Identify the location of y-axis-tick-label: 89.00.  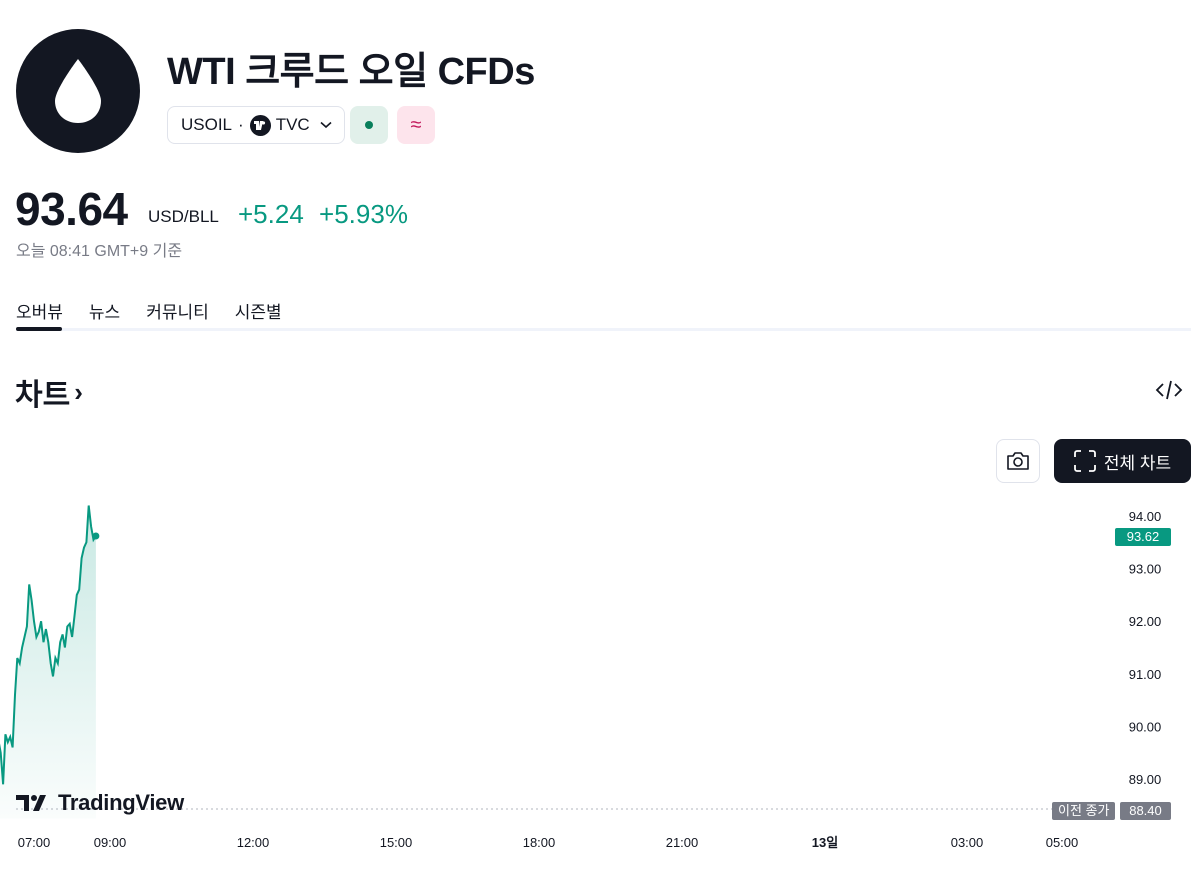
(1145, 779).